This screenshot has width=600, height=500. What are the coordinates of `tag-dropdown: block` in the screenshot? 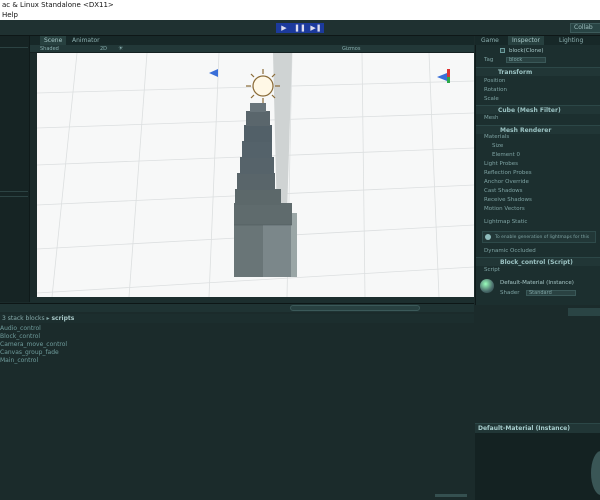 It's located at (526, 60).